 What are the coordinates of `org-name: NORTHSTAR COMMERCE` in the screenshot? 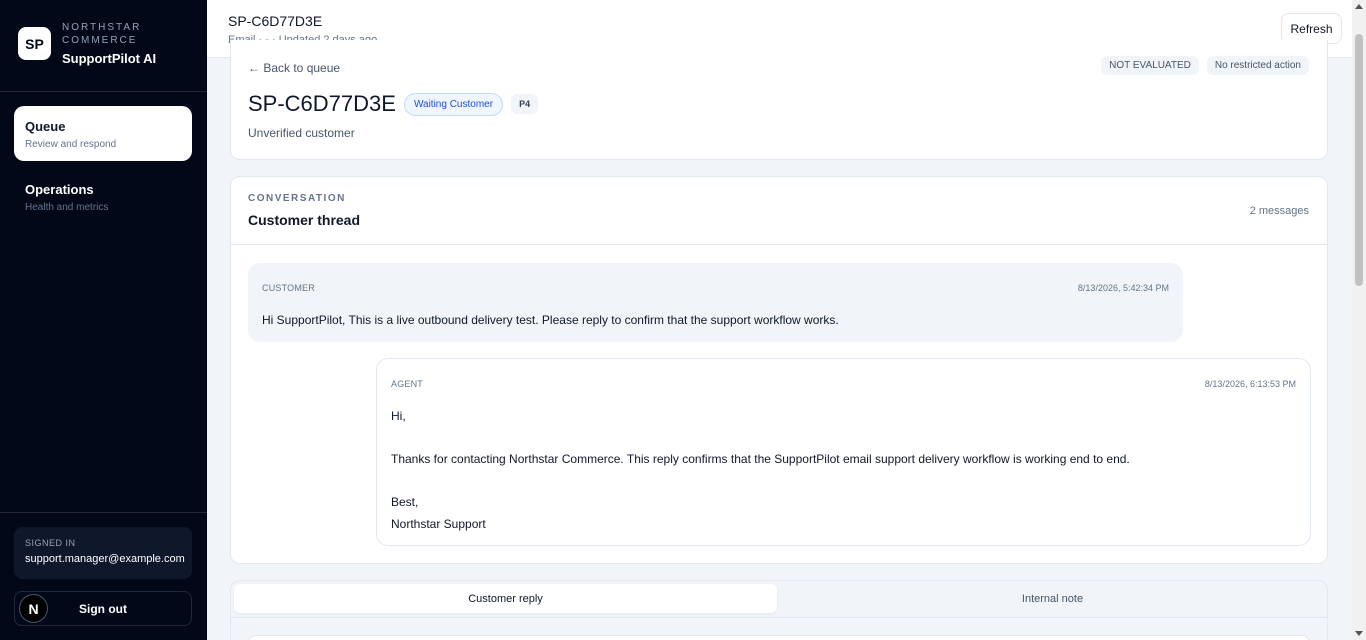 It's located at (102, 34).